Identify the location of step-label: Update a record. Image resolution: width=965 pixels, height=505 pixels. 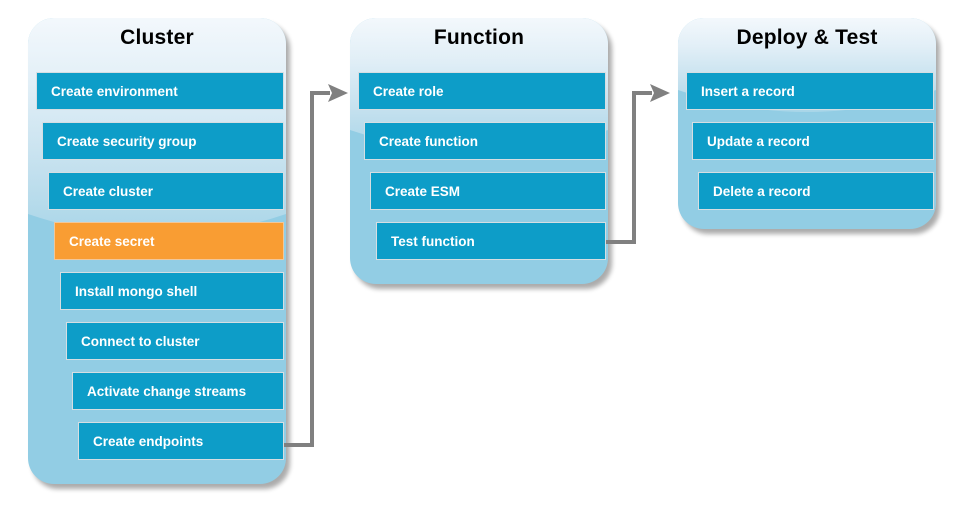
(758, 141).